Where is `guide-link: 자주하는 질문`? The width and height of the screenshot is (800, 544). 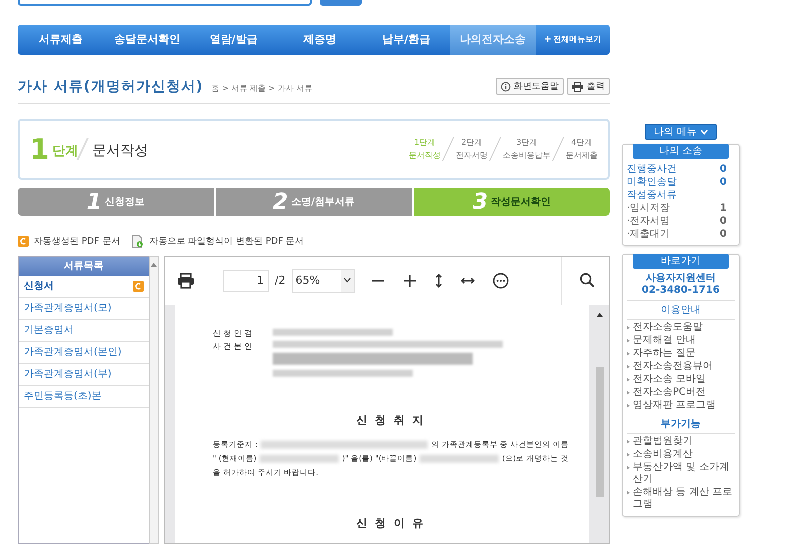 guide-link: 자주하는 질문 is located at coordinates (664, 354).